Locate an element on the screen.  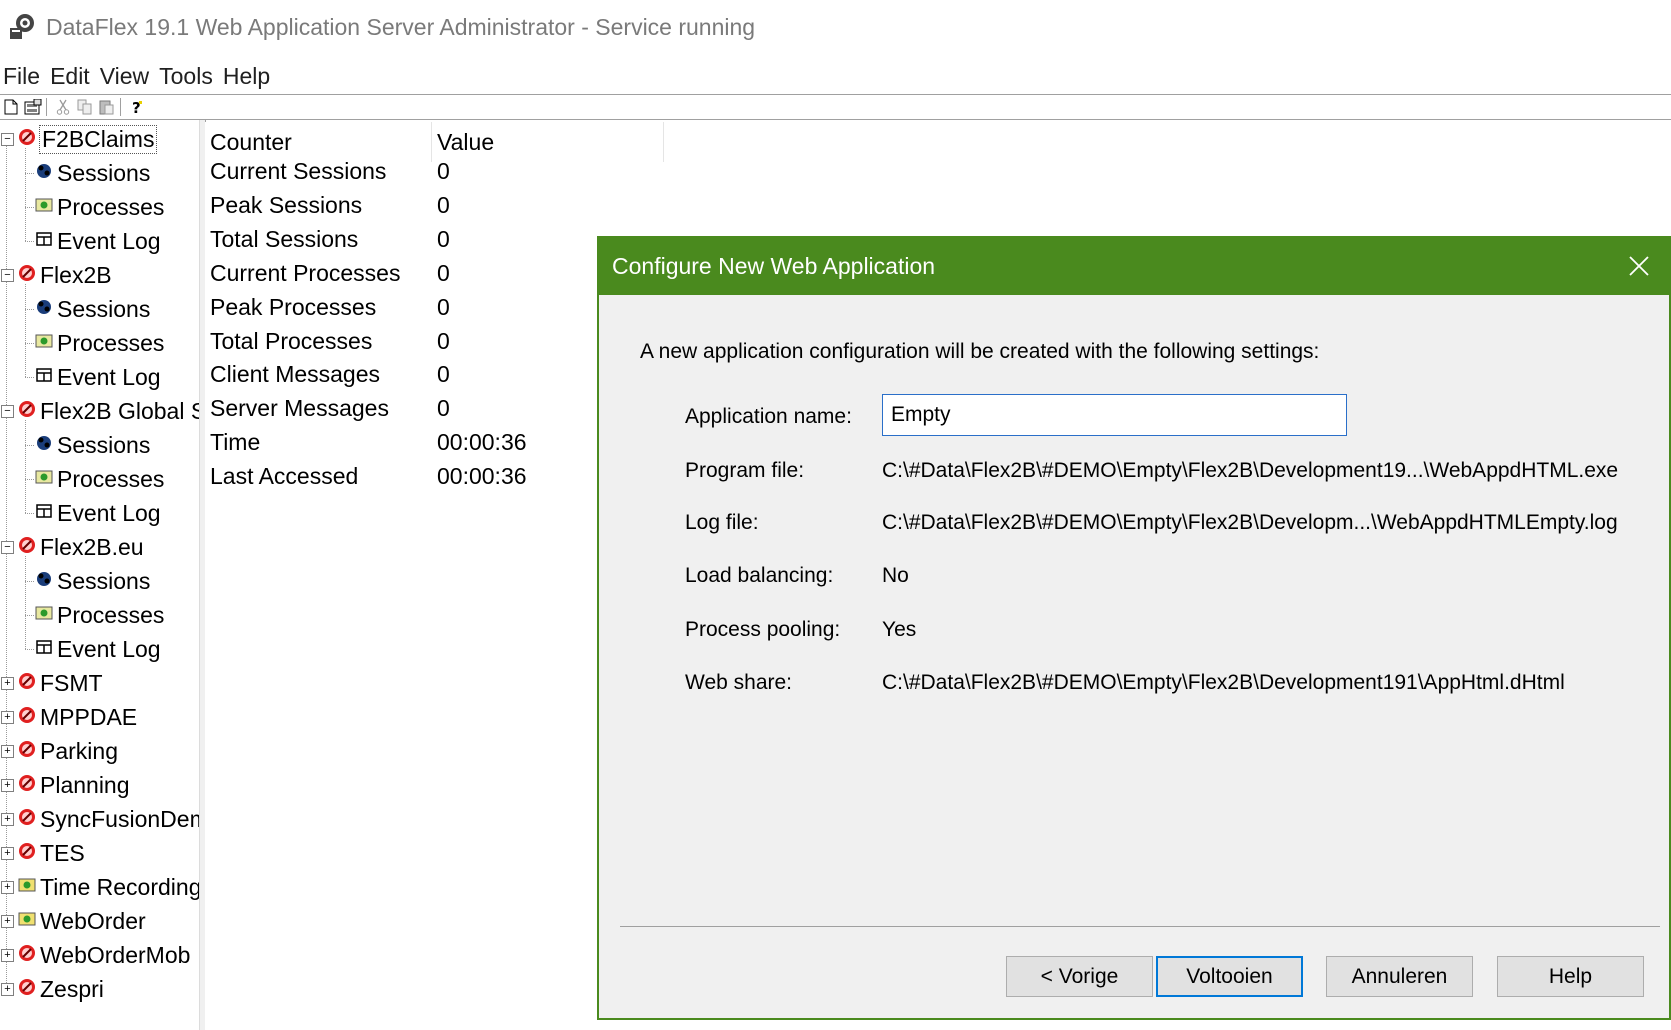
tree-item-application: Flex2B is located at coordinates (64, 275).